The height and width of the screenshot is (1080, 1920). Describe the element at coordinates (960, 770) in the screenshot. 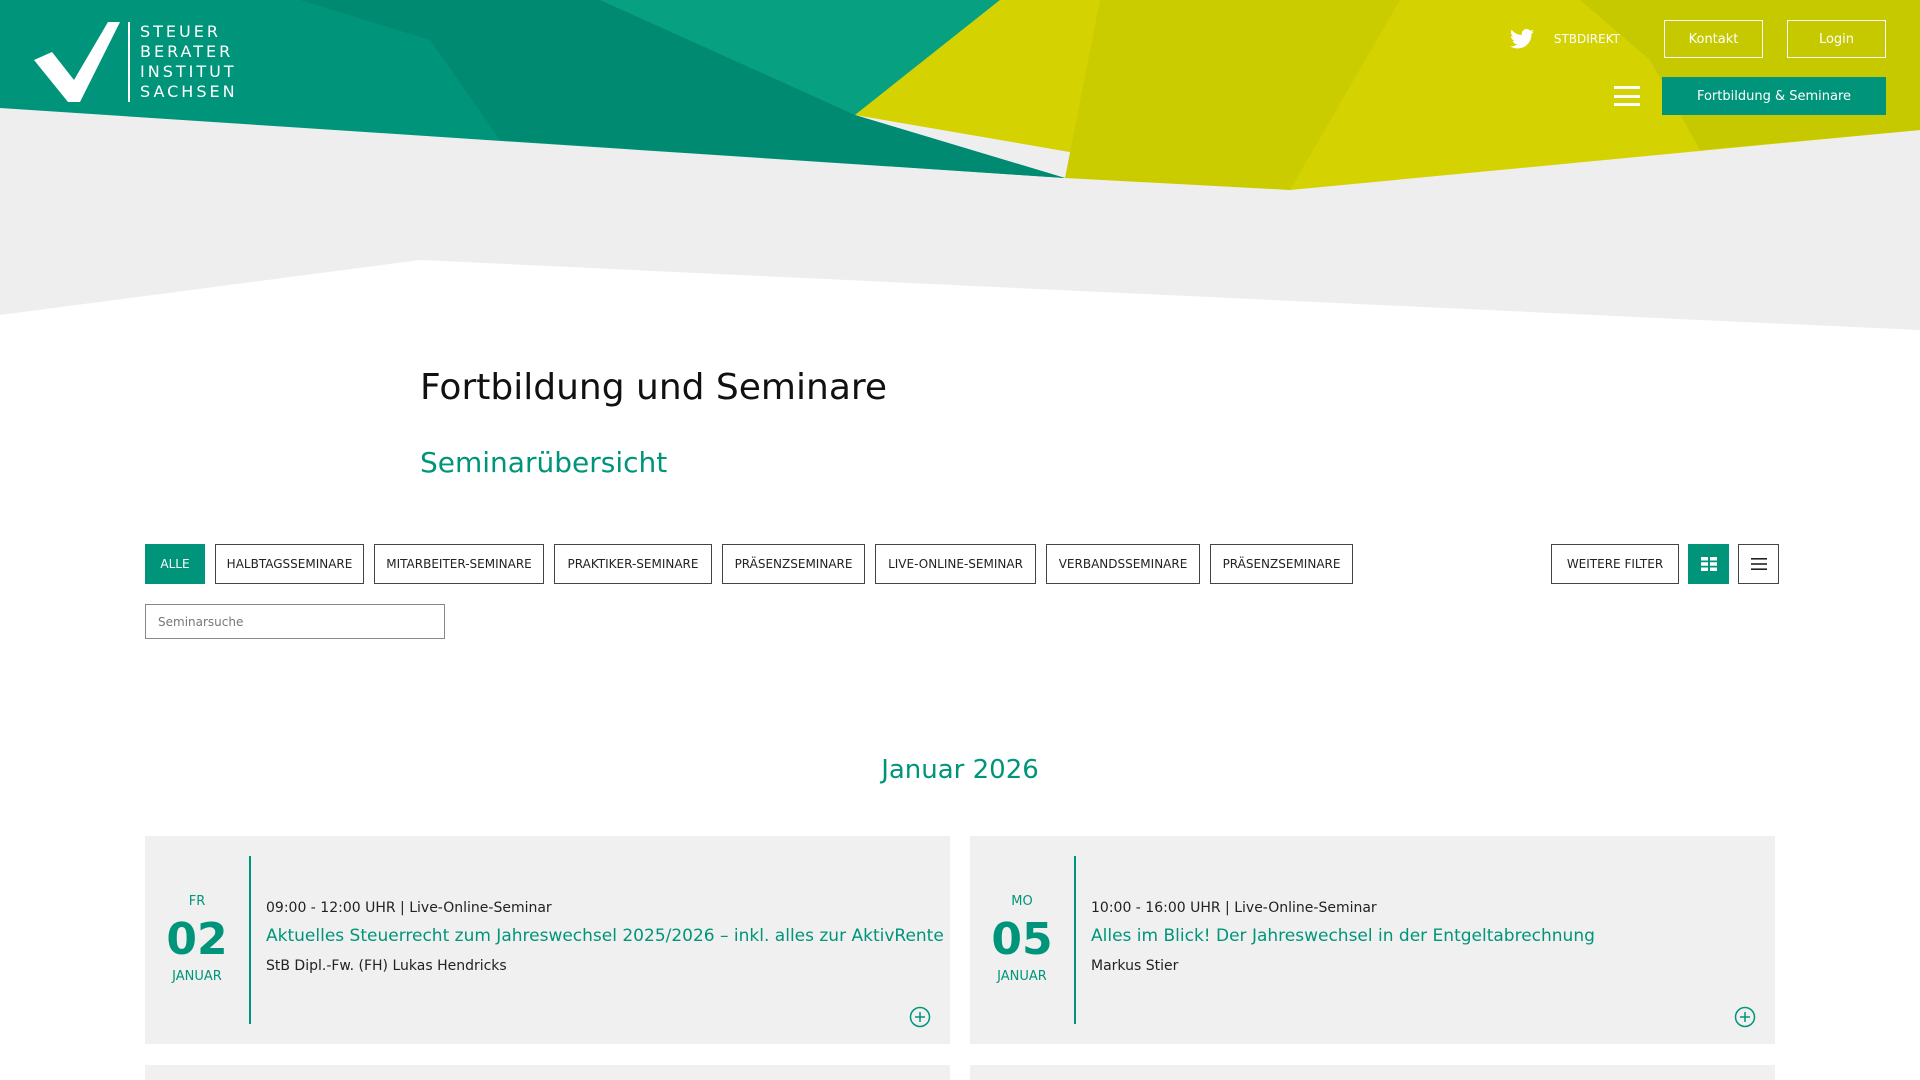

I see `month-heading: Januar 2026` at that location.